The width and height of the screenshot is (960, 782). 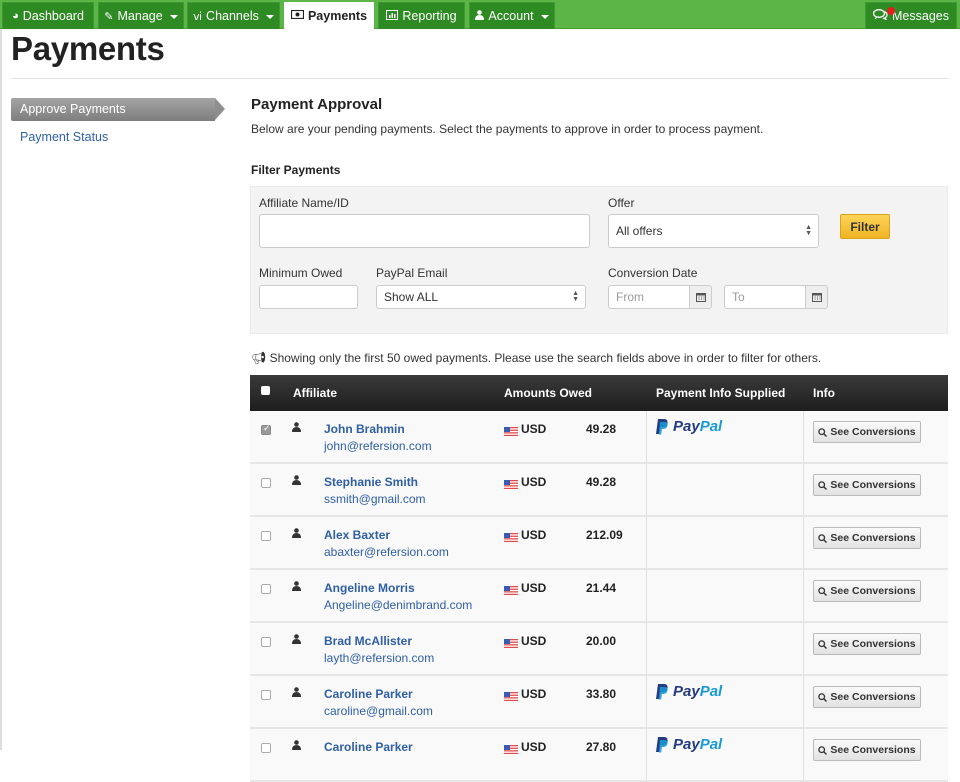 I want to click on affiliate-label: Affiliate Name/ID, so click(x=304, y=203).